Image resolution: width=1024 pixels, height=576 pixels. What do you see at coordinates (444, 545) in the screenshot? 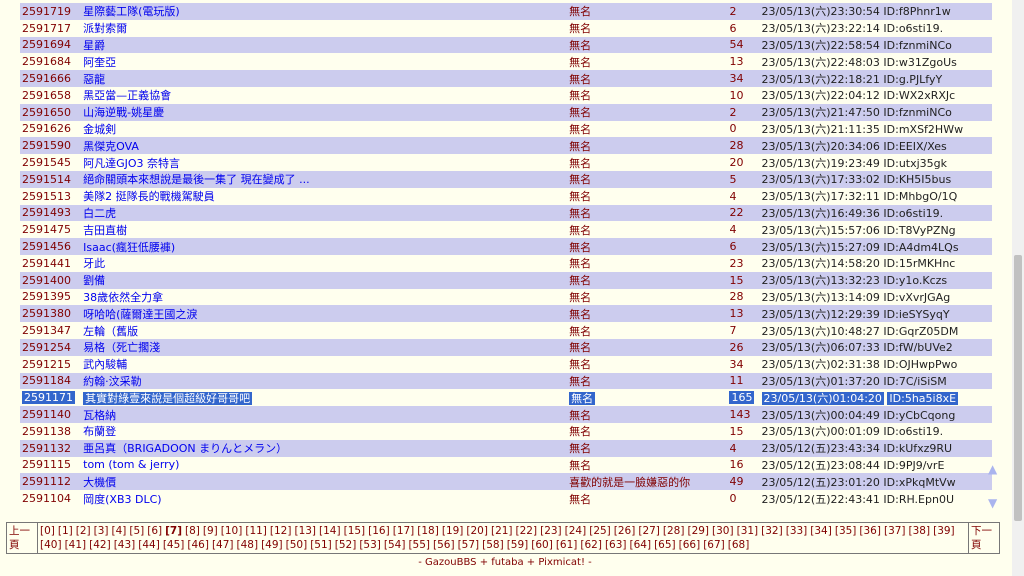
I see `page-link: [56]` at bounding box center [444, 545].